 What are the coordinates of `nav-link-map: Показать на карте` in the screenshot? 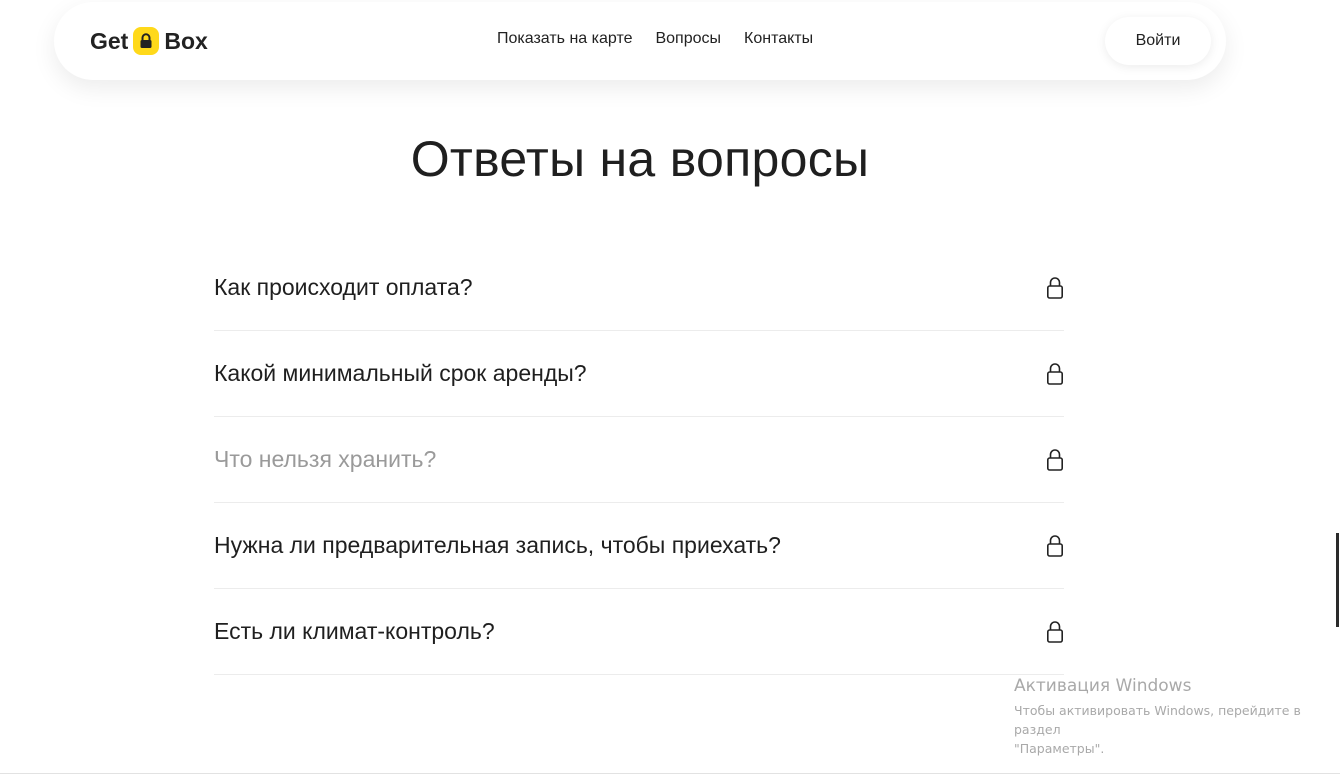 It's located at (564, 39).